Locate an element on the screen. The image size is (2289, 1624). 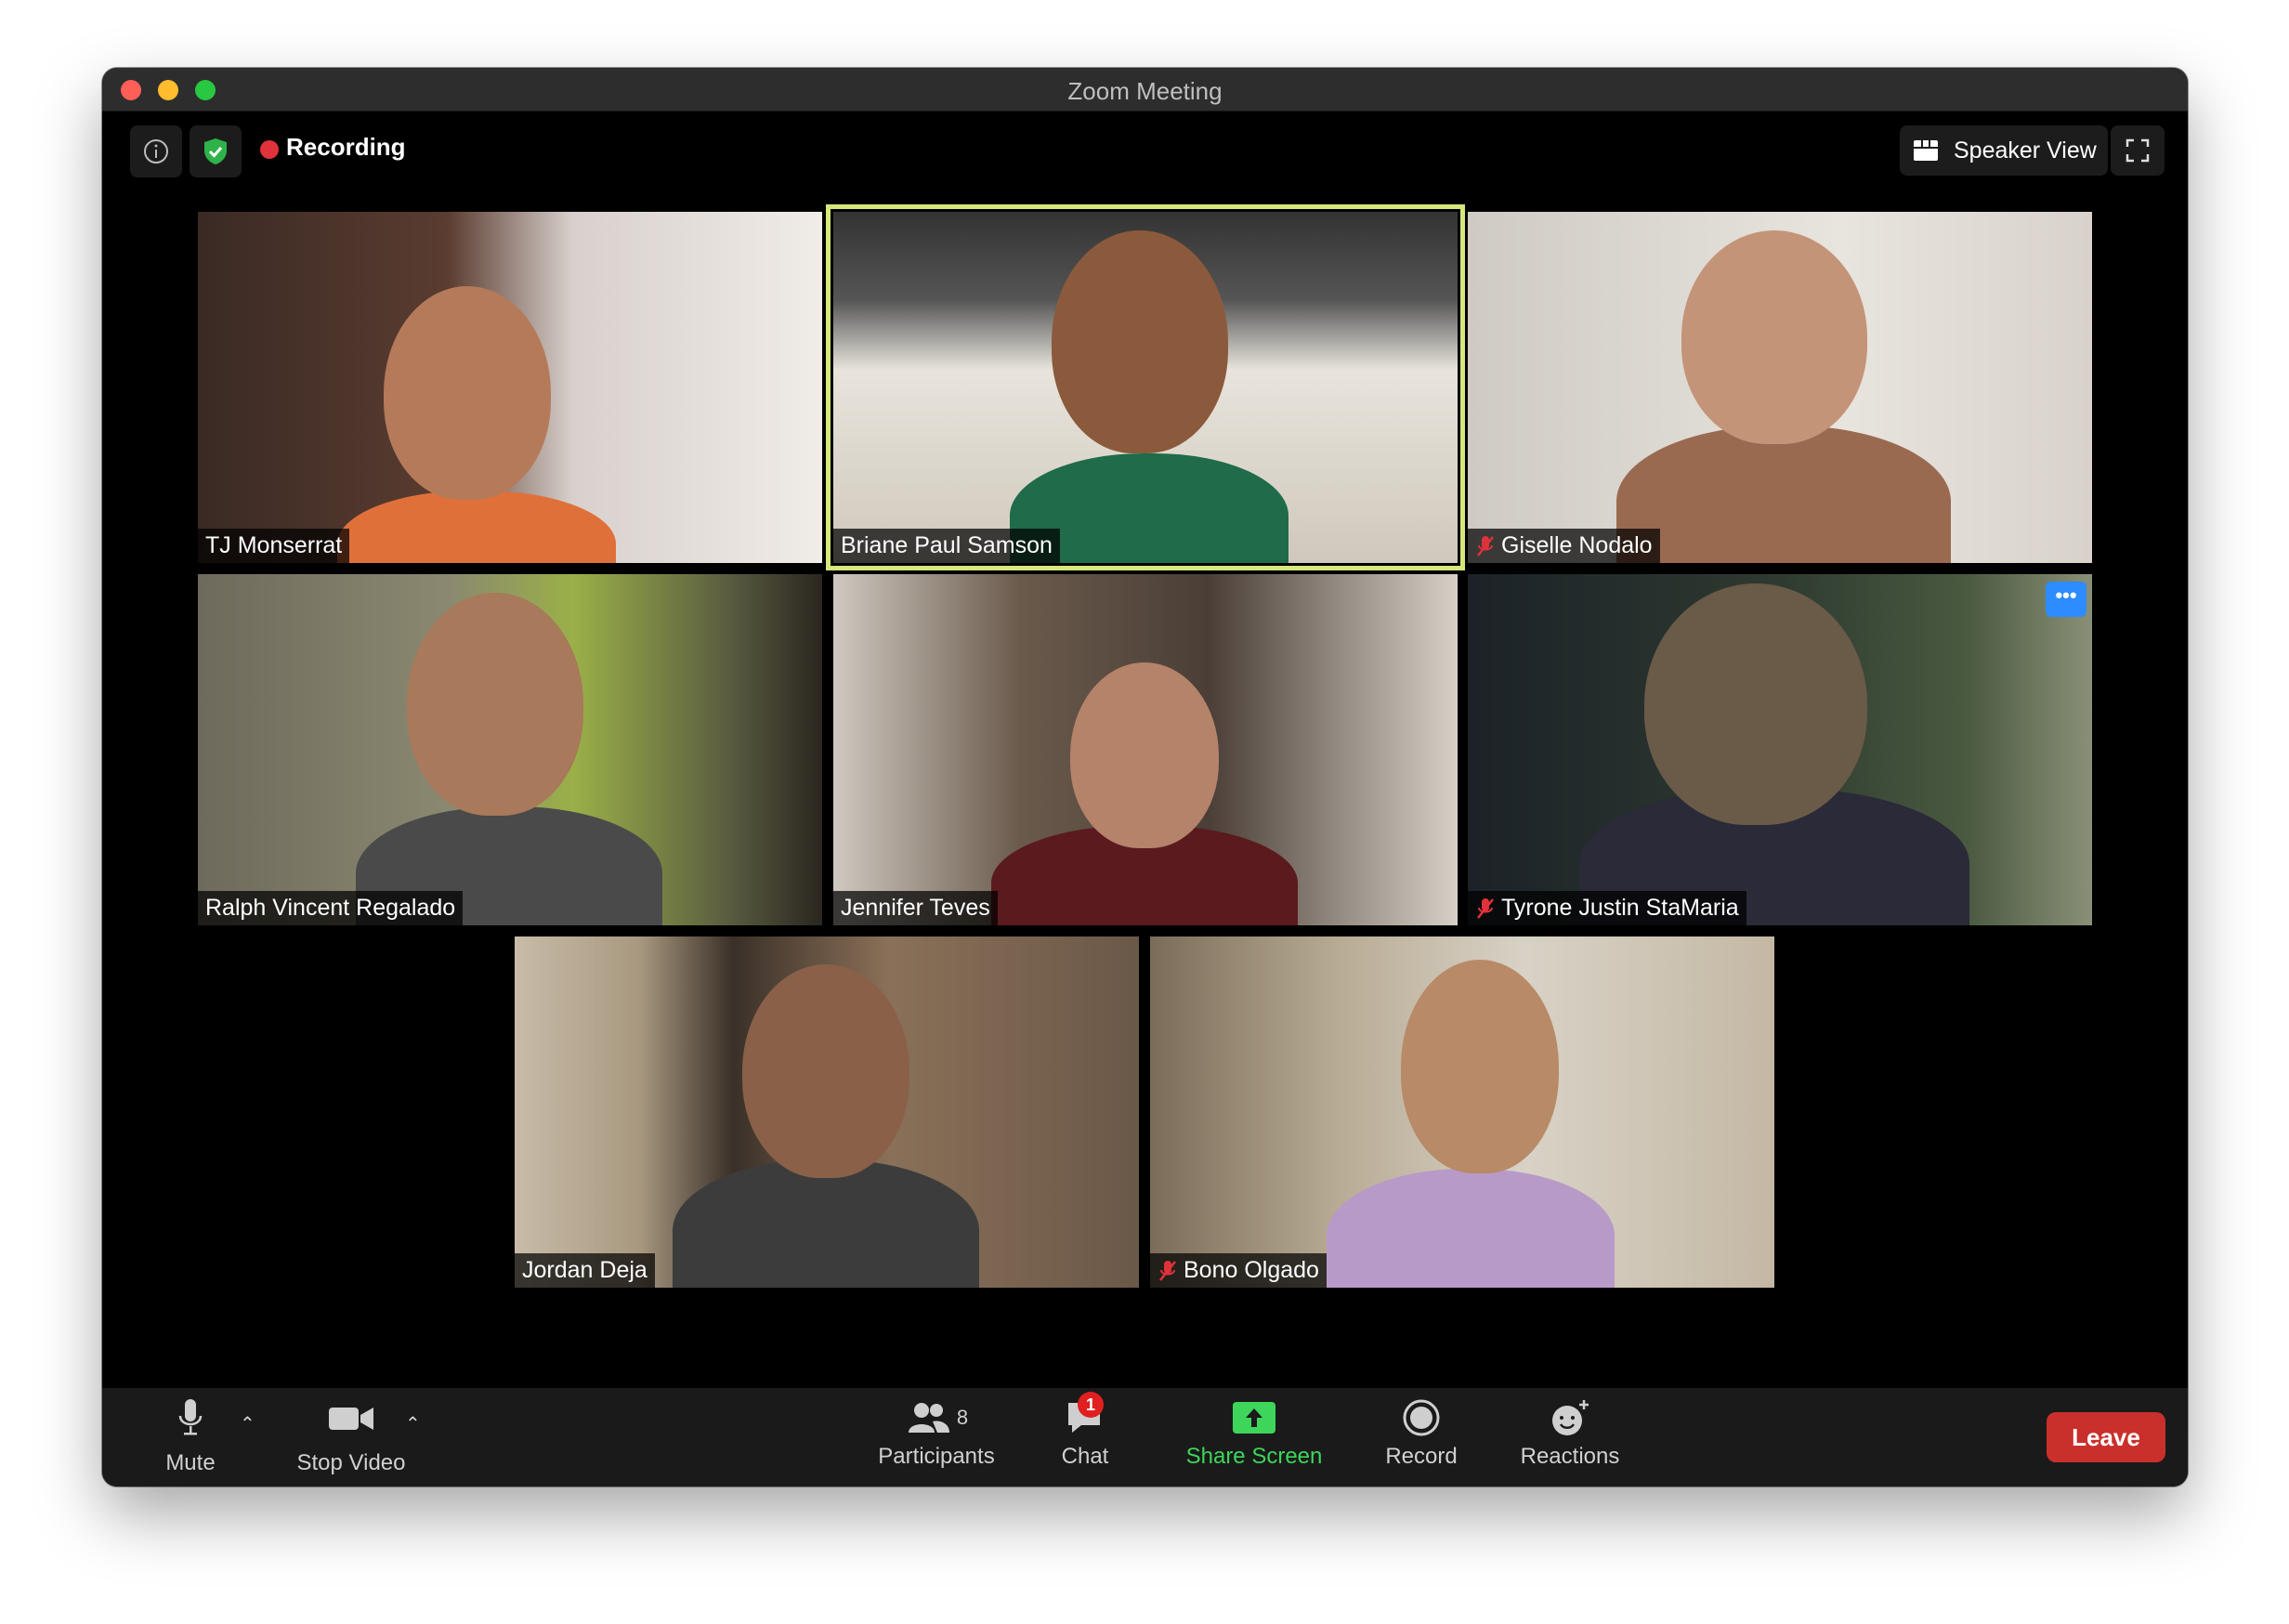
shield-check-icon is located at coordinates (215, 151).